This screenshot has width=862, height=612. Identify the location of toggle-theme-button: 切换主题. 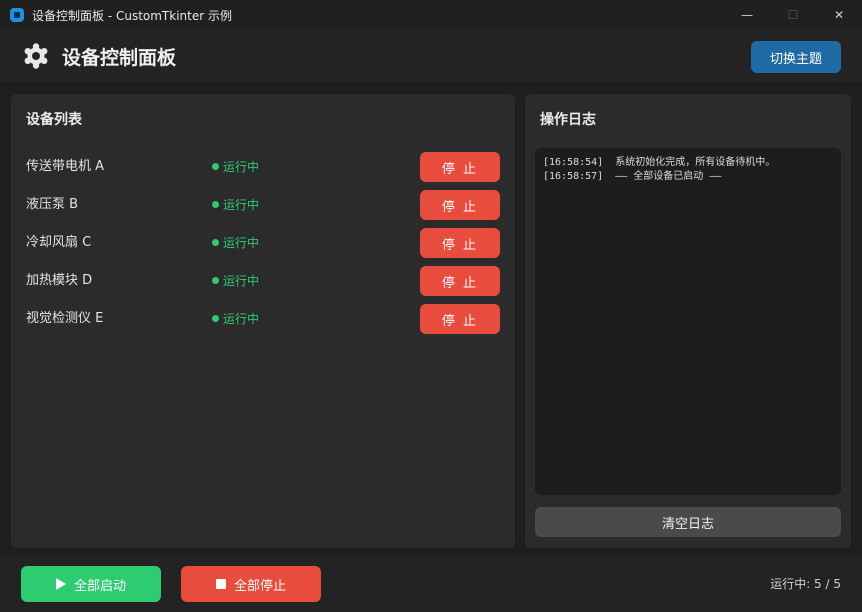
(796, 57).